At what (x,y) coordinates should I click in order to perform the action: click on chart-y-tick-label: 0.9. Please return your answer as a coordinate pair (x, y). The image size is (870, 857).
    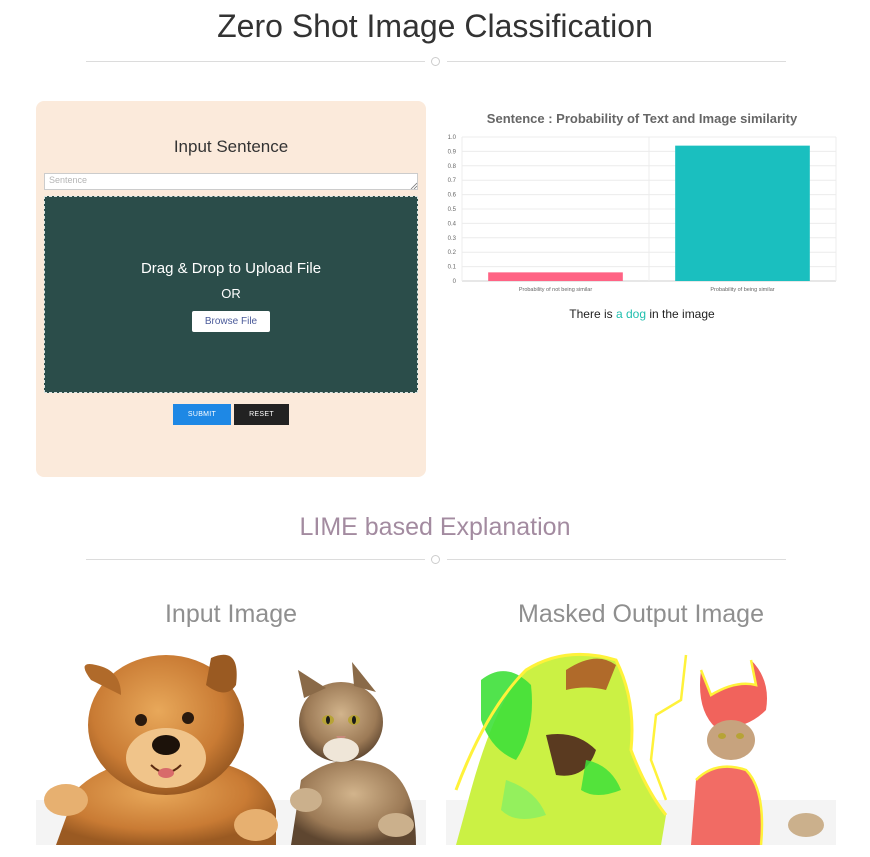
    Looking at the image, I should click on (452, 152).